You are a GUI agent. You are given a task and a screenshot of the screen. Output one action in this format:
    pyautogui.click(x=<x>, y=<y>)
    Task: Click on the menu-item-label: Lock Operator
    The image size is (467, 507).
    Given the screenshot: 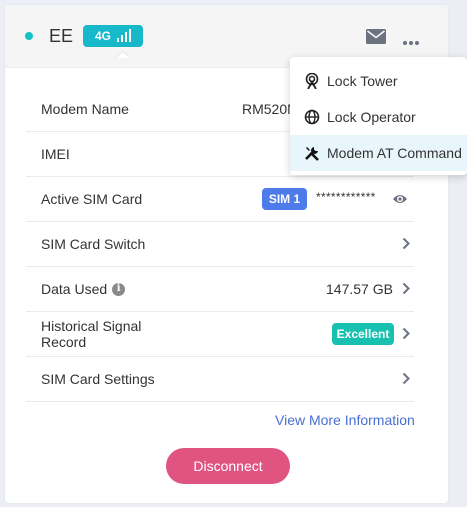 What is the action you would take?
    pyautogui.click(x=371, y=117)
    